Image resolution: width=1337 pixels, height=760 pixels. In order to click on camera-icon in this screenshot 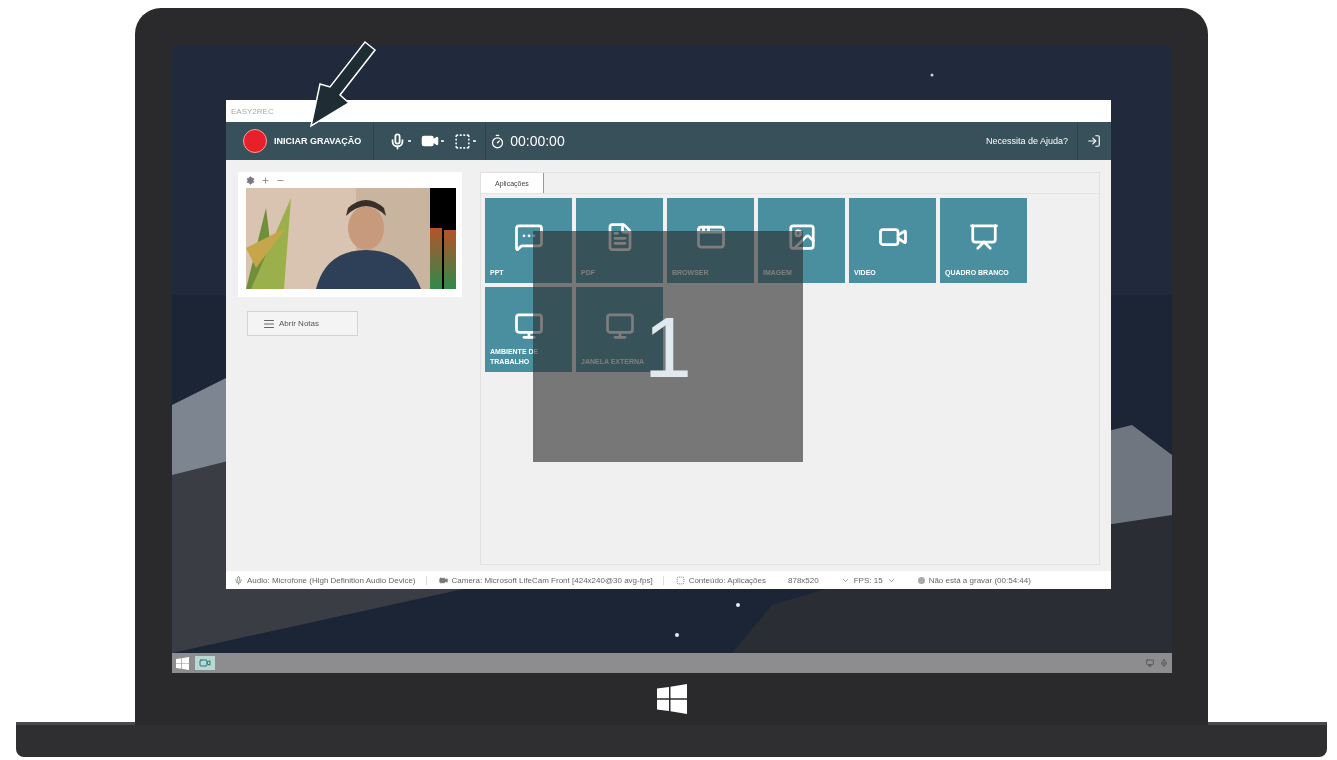, I will do `click(205, 663)`.